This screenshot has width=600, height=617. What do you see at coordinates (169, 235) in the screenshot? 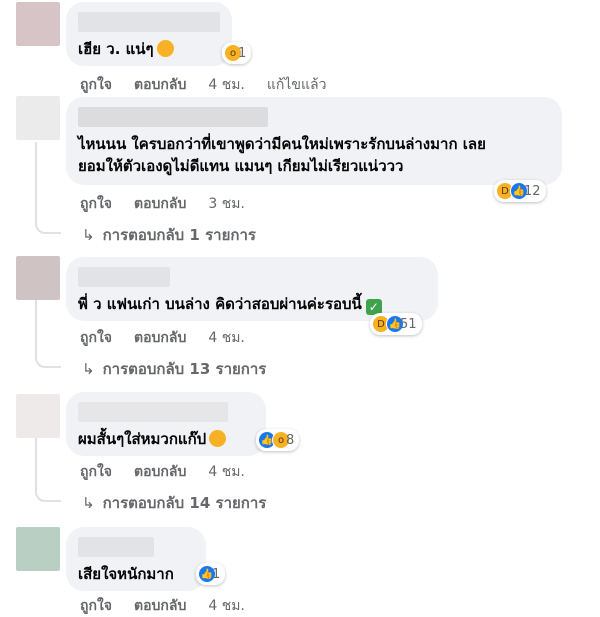
I see `view-replies-link: ↳ การตอบกลับ 1 รายการ` at bounding box center [169, 235].